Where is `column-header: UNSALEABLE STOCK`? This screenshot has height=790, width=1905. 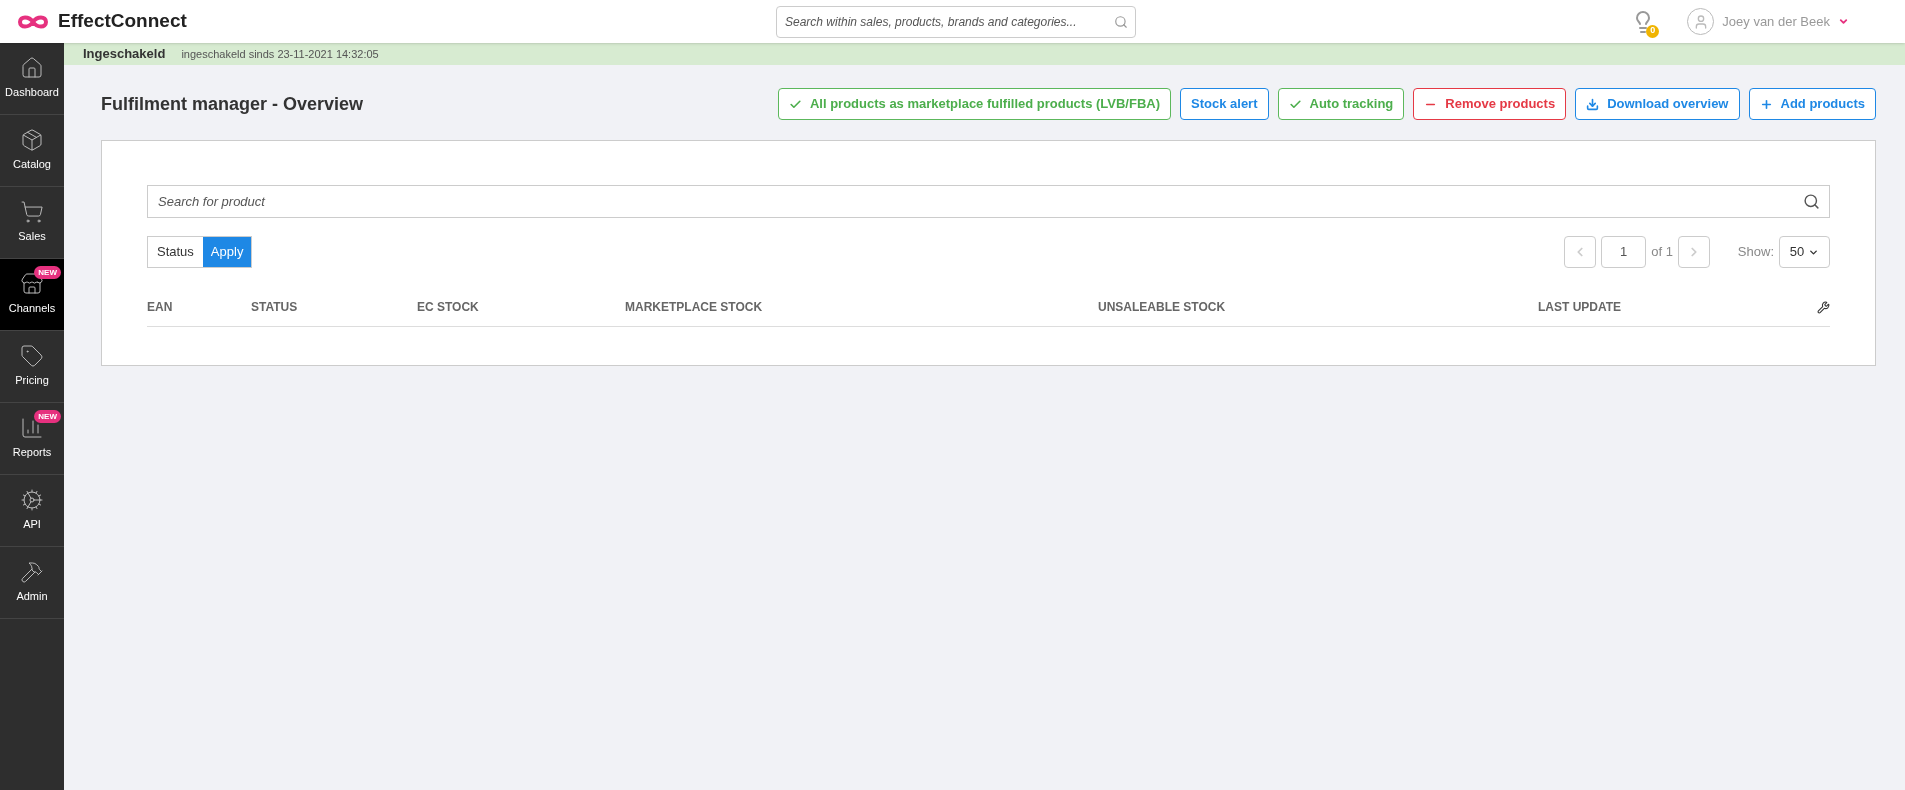 column-header: UNSALEABLE STOCK is located at coordinates (1162, 307).